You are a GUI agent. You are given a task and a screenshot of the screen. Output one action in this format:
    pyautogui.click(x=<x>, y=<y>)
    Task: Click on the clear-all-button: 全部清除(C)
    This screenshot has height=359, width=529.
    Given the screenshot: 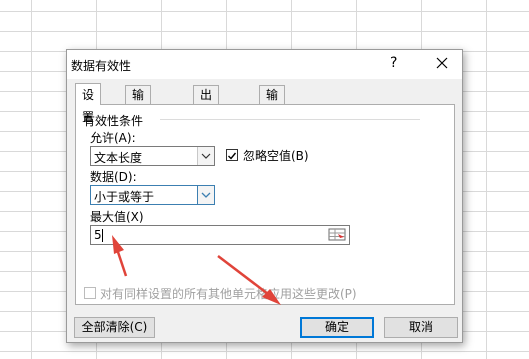 What is the action you would take?
    pyautogui.click(x=114, y=327)
    